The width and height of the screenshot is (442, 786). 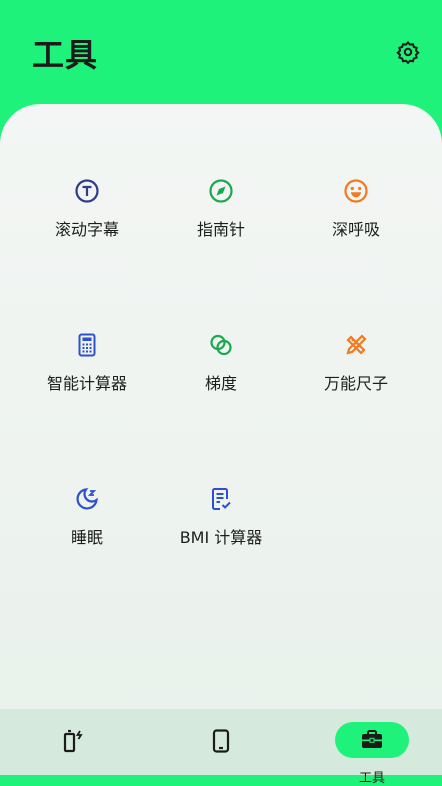 What do you see at coordinates (87, 372) in the screenshot?
I see `tool-calculator: 智能计算器` at bounding box center [87, 372].